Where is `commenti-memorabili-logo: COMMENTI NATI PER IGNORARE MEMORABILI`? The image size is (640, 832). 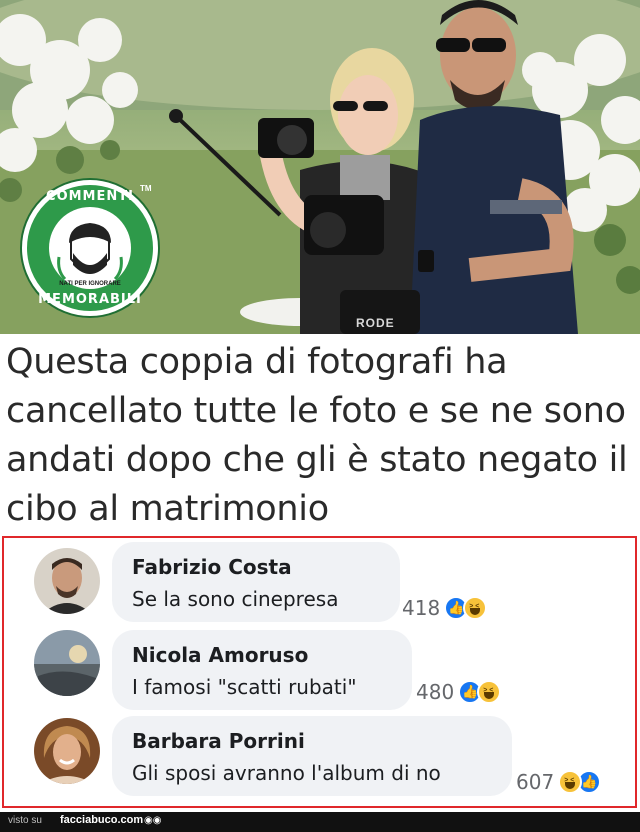 commenti-memorabili-logo: COMMENTI NATI PER IGNORARE MEMORABILI is located at coordinates (90, 248).